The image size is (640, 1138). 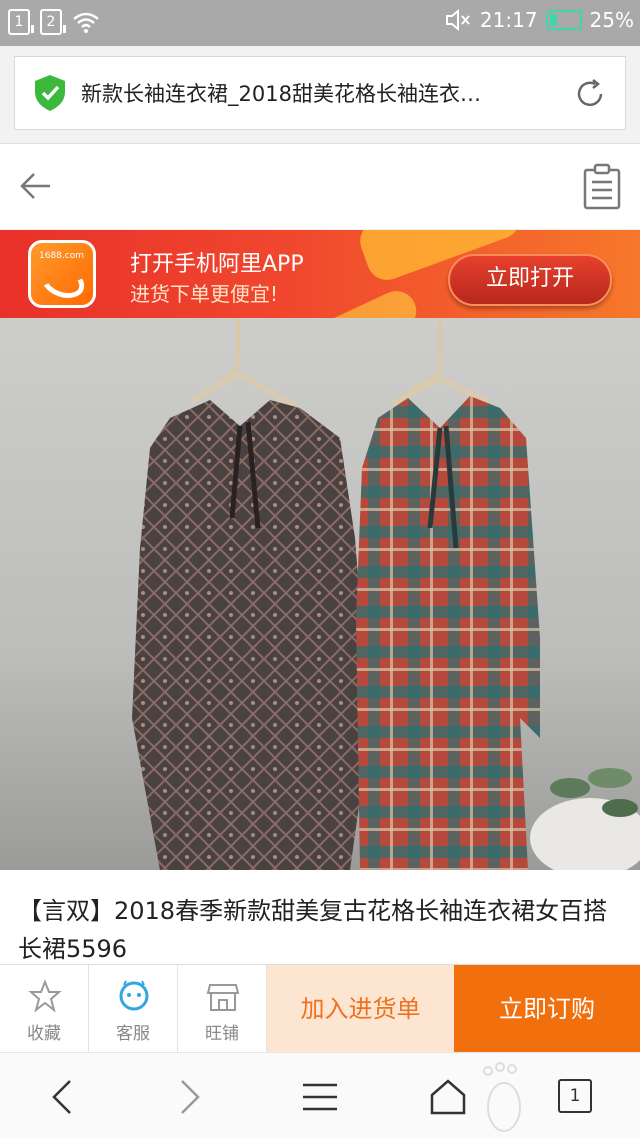 What do you see at coordinates (63, 282) in the screenshot?
I see `logo-swoosh` at bounding box center [63, 282].